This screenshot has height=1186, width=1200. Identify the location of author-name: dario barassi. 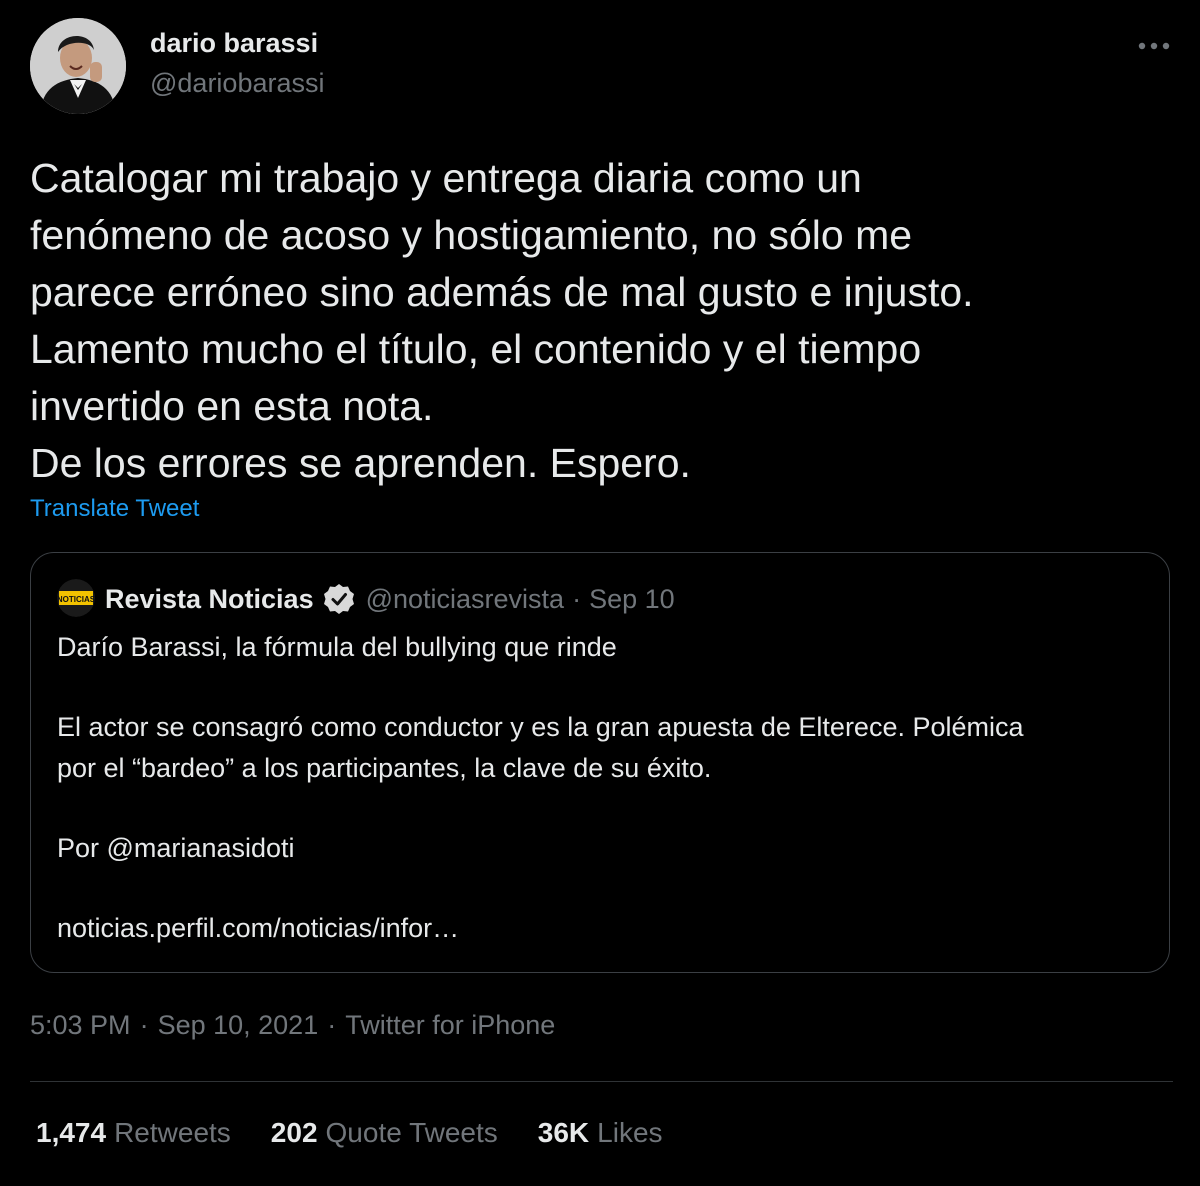
(234, 43).